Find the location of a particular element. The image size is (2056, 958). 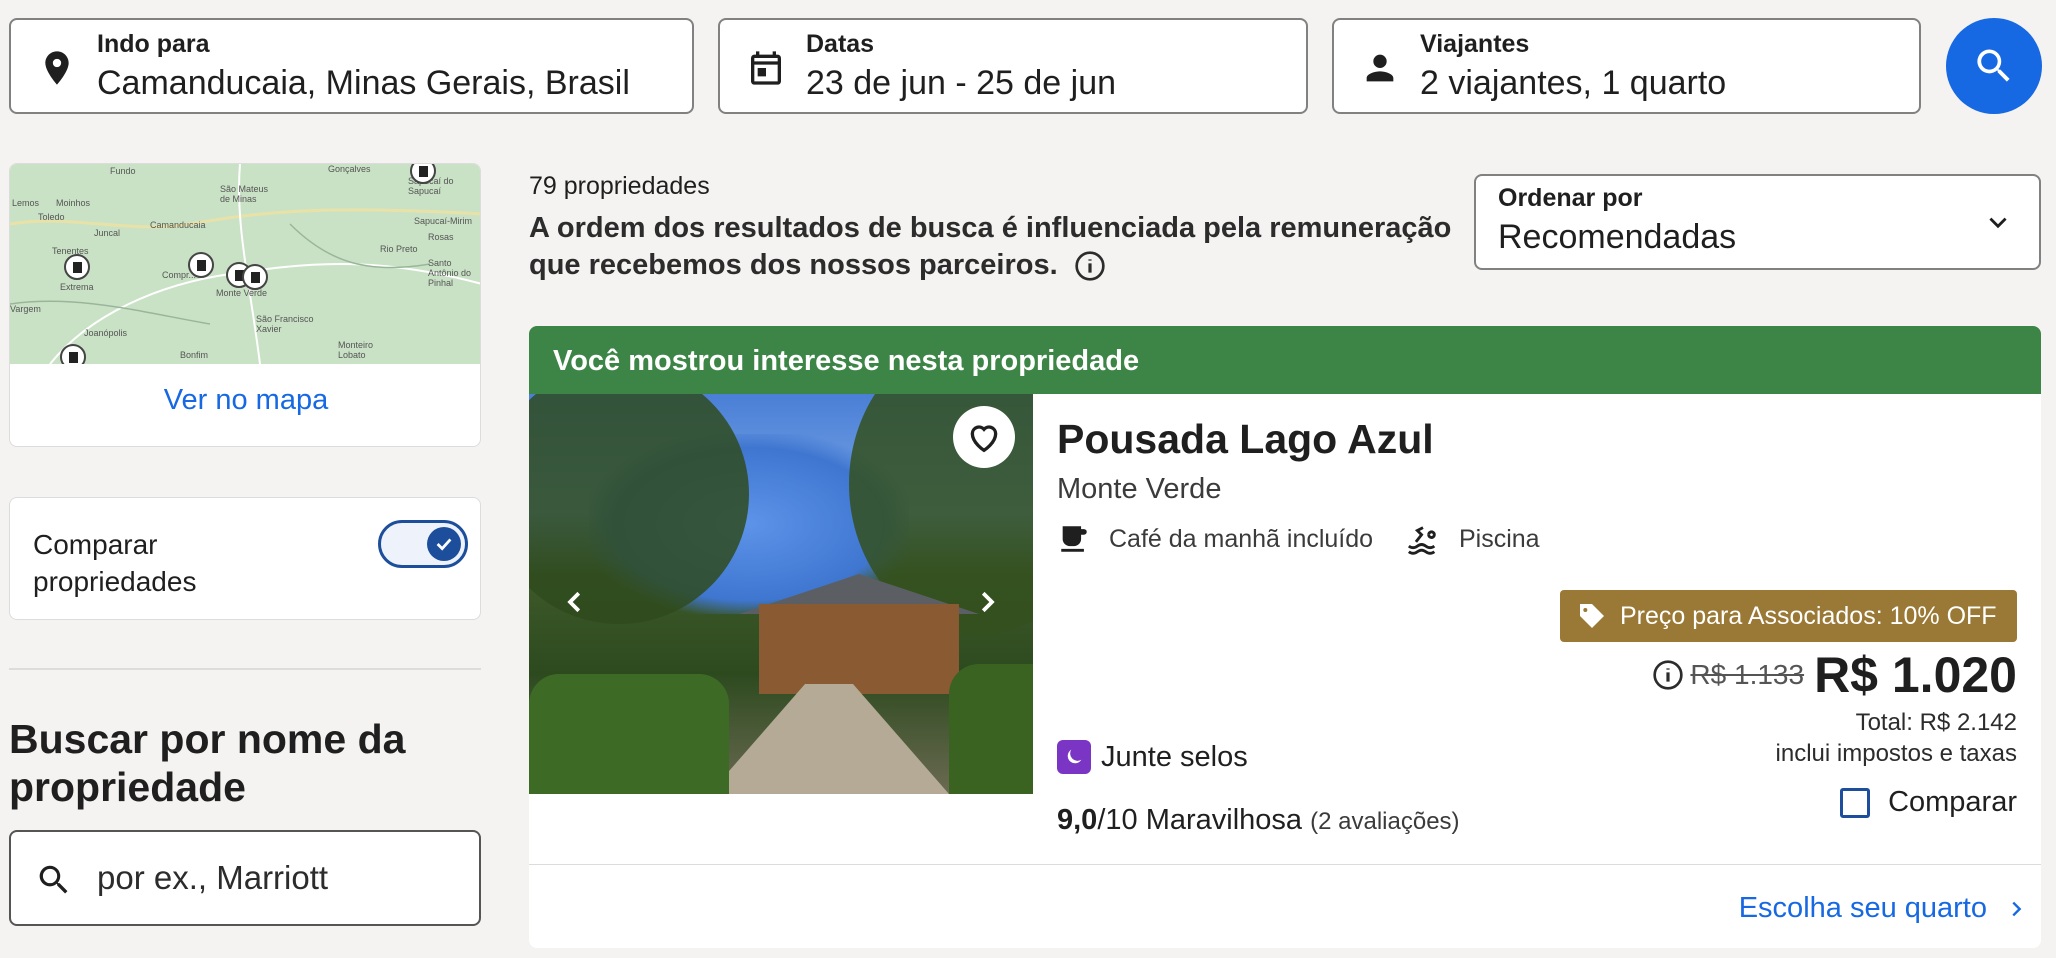

guest-rating: 9,0/10 Maravilhosa (2 avaliações) is located at coordinates (1258, 820).